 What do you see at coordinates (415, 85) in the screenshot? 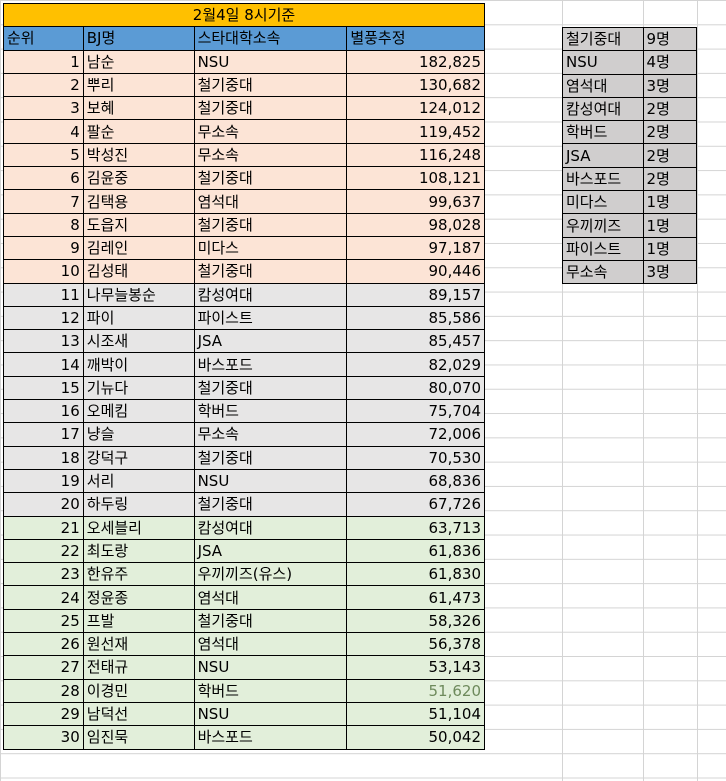
I see `value-cell: 130,682` at bounding box center [415, 85].